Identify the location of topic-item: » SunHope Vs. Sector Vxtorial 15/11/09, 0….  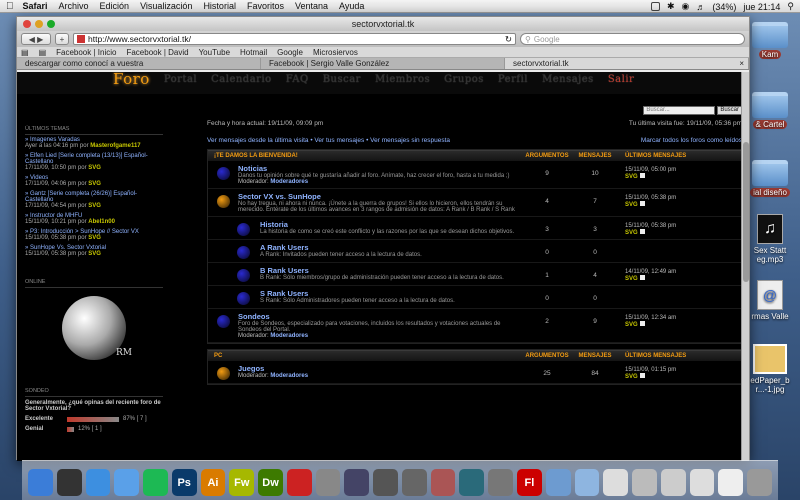
(94, 251).